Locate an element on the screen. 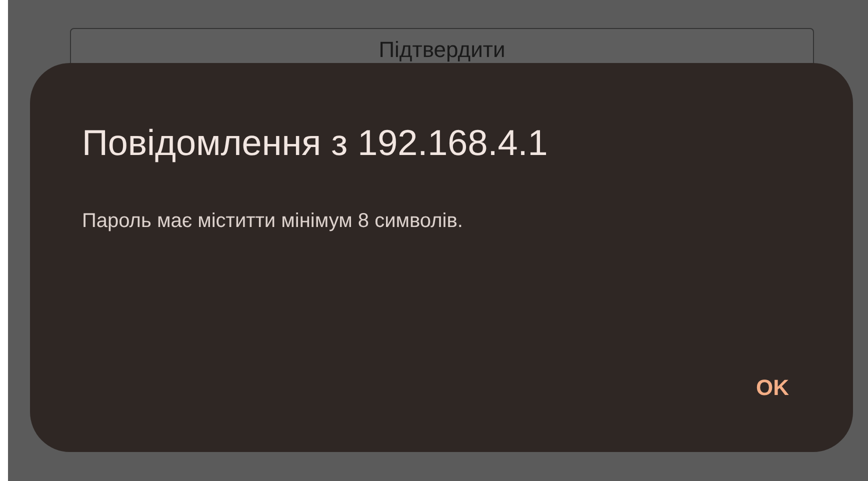 This screenshot has width=868, height=481. ok-button: OK is located at coordinates (772, 387).